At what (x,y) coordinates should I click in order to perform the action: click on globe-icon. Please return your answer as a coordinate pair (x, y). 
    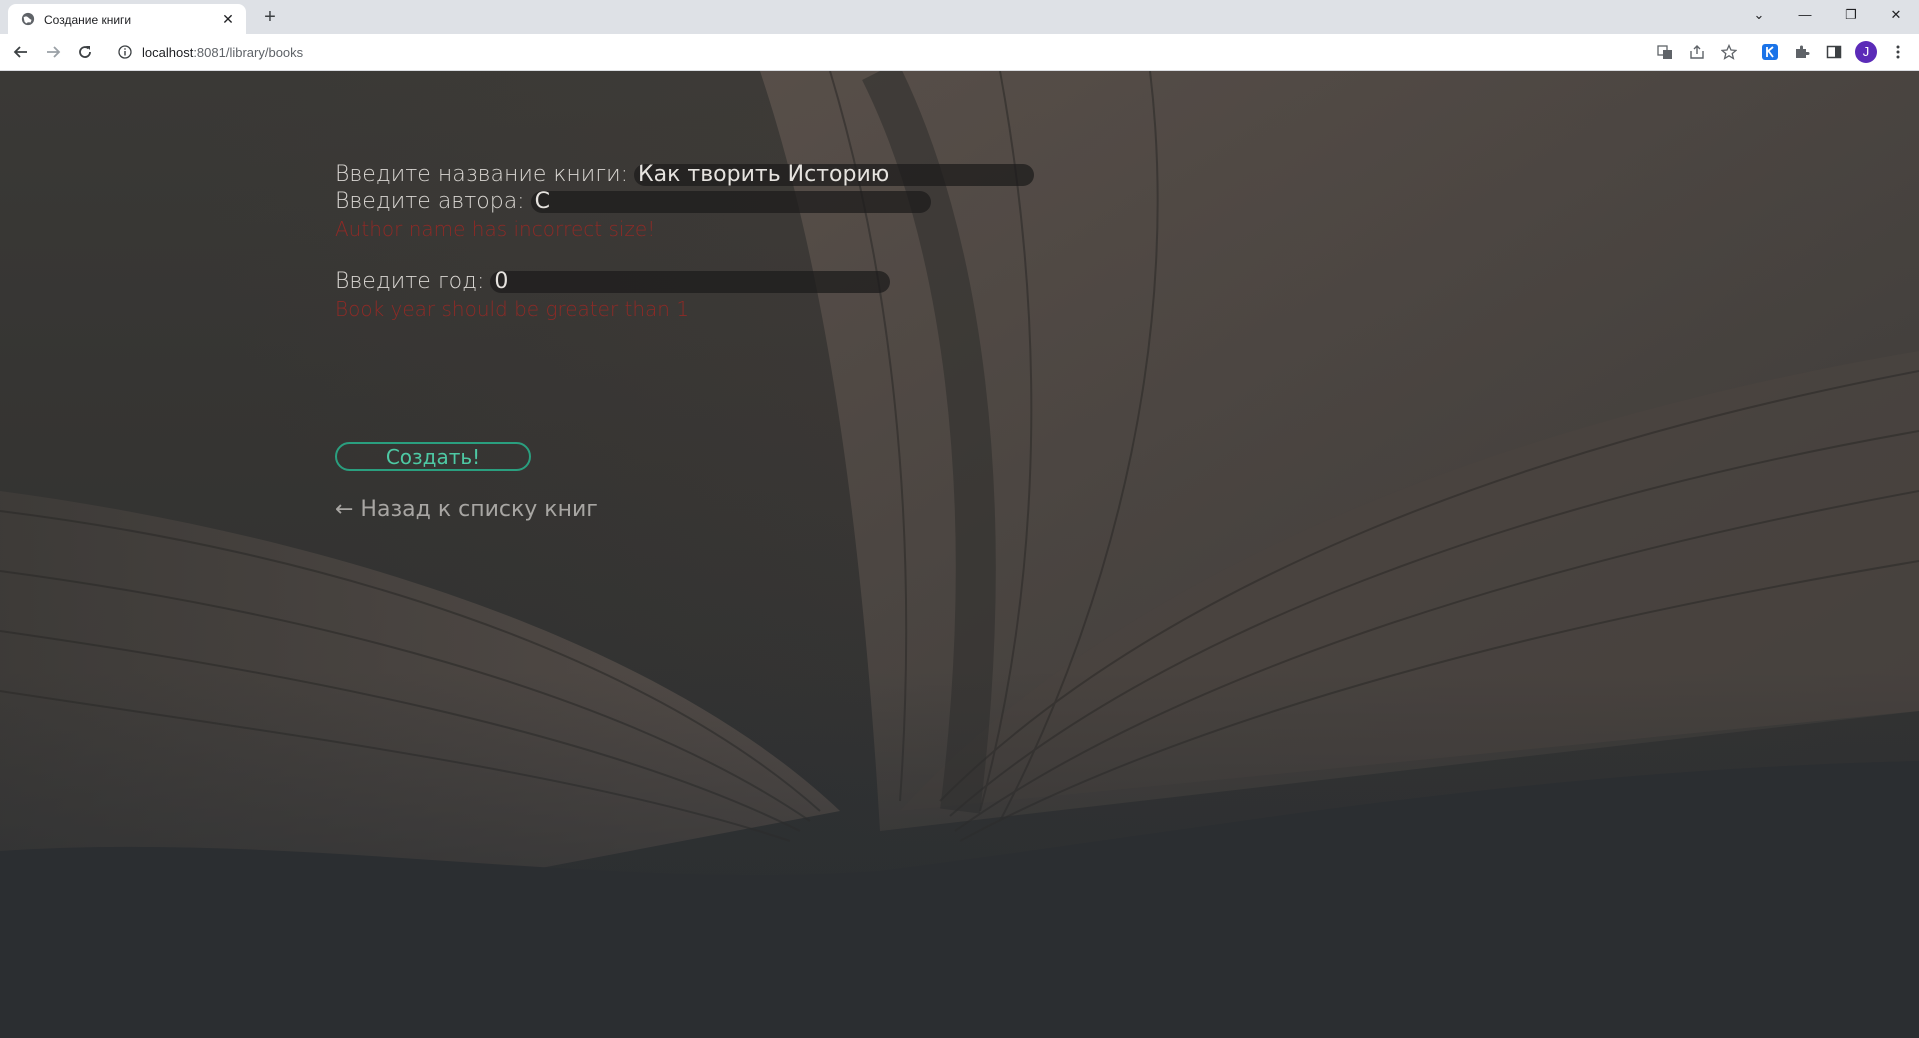
    Looking at the image, I should click on (28, 19).